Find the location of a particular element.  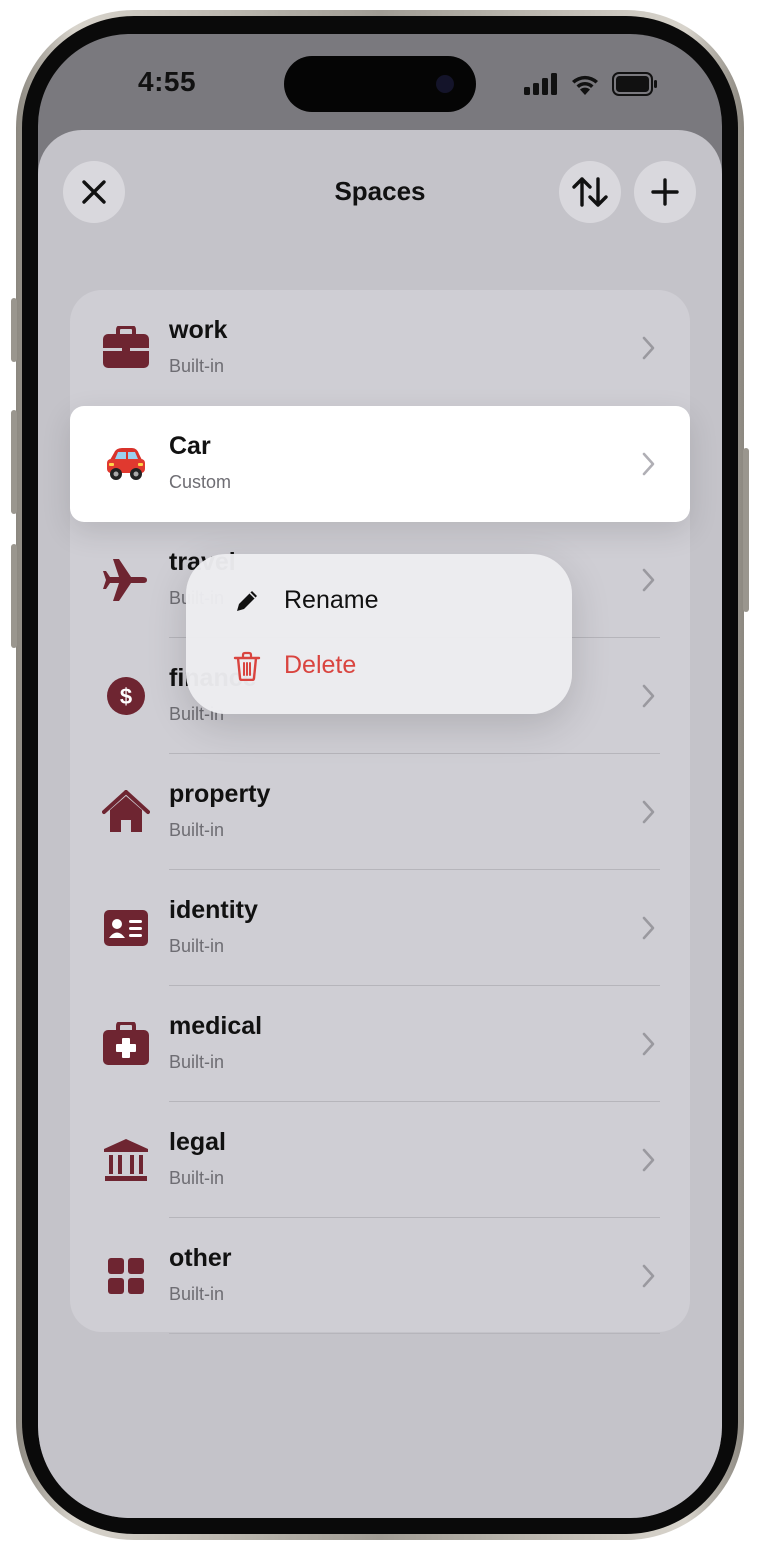

space-name: Car is located at coordinates (190, 446).